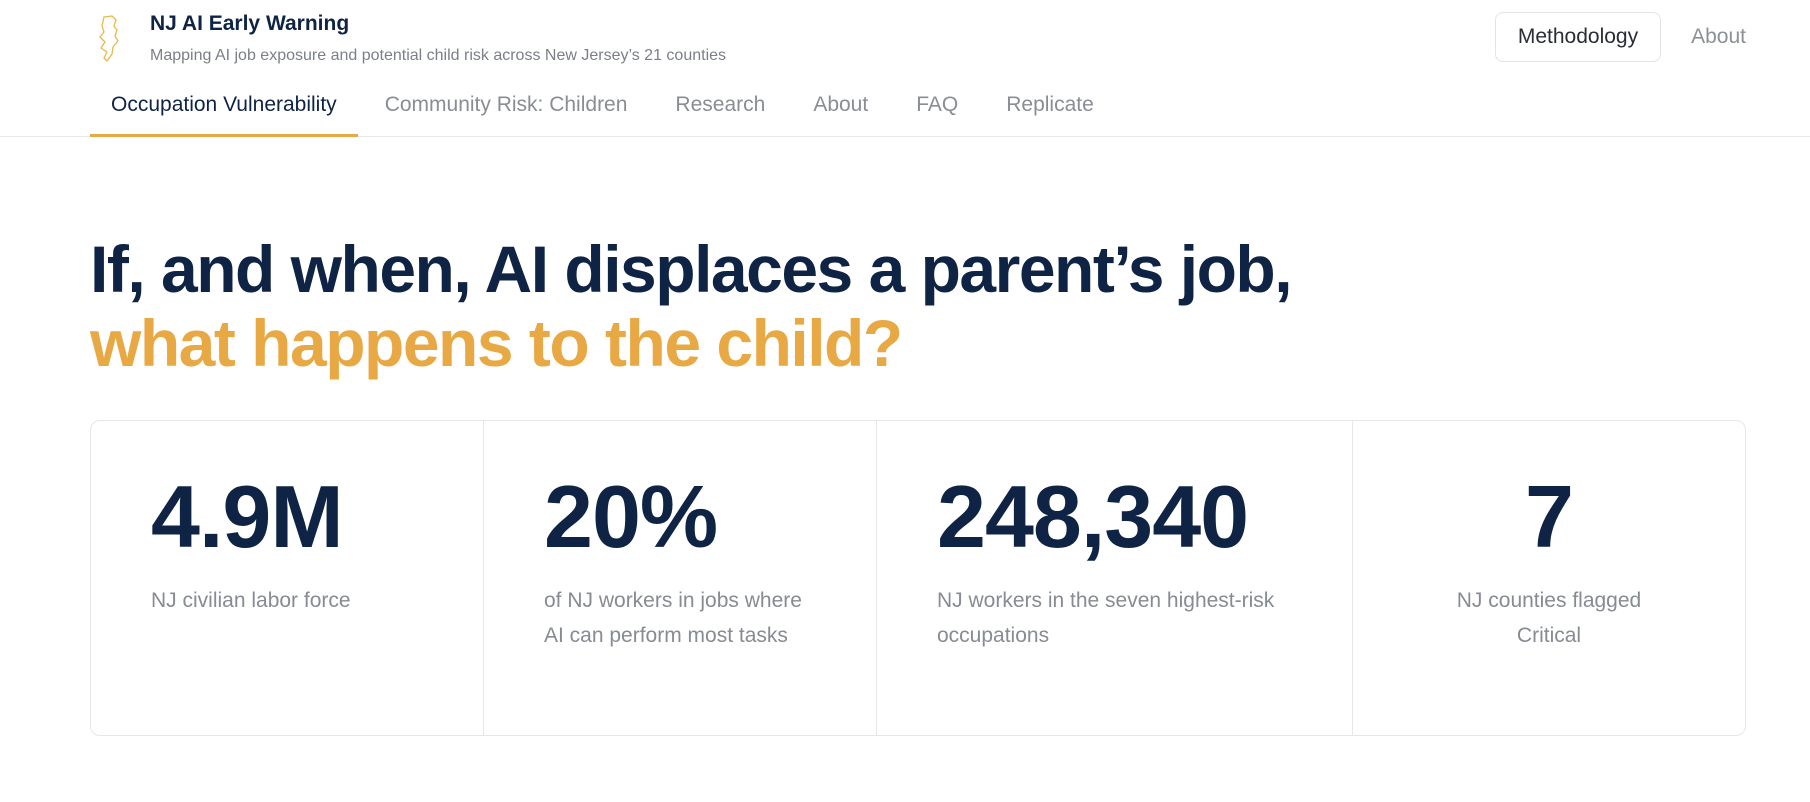 The width and height of the screenshot is (1810, 802). What do you see at coordinates (1549, 578) in the screenshot?
I see `stat-critical-counties: 7 NJ counties flagged Critical` at bounding box center [1549, 578].